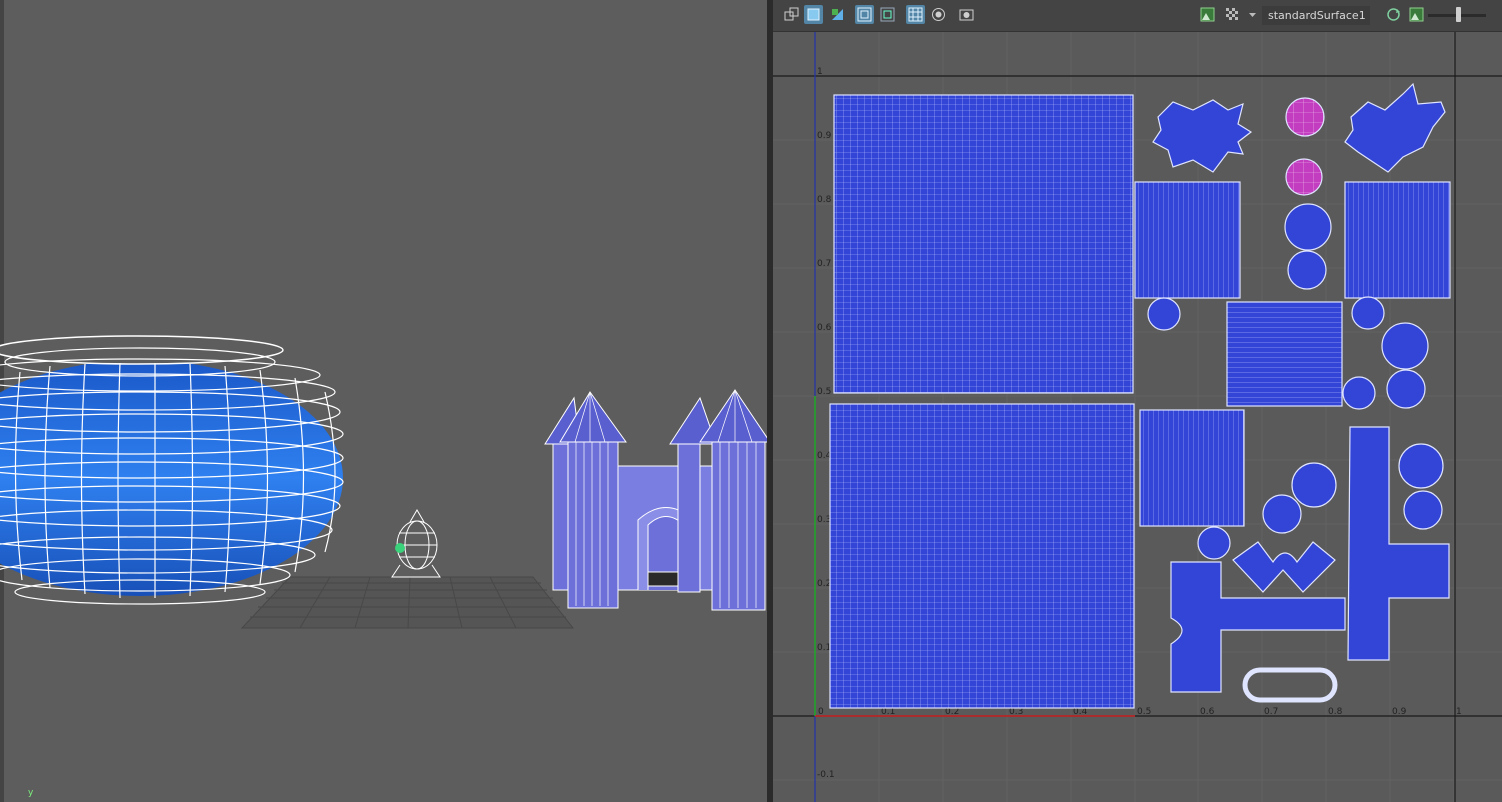 The height and width of the screenshot is (802, 1502). Describe the element at coordinates (1290, 685) in the screenshot. I see `uv-shell-ring` at that location.